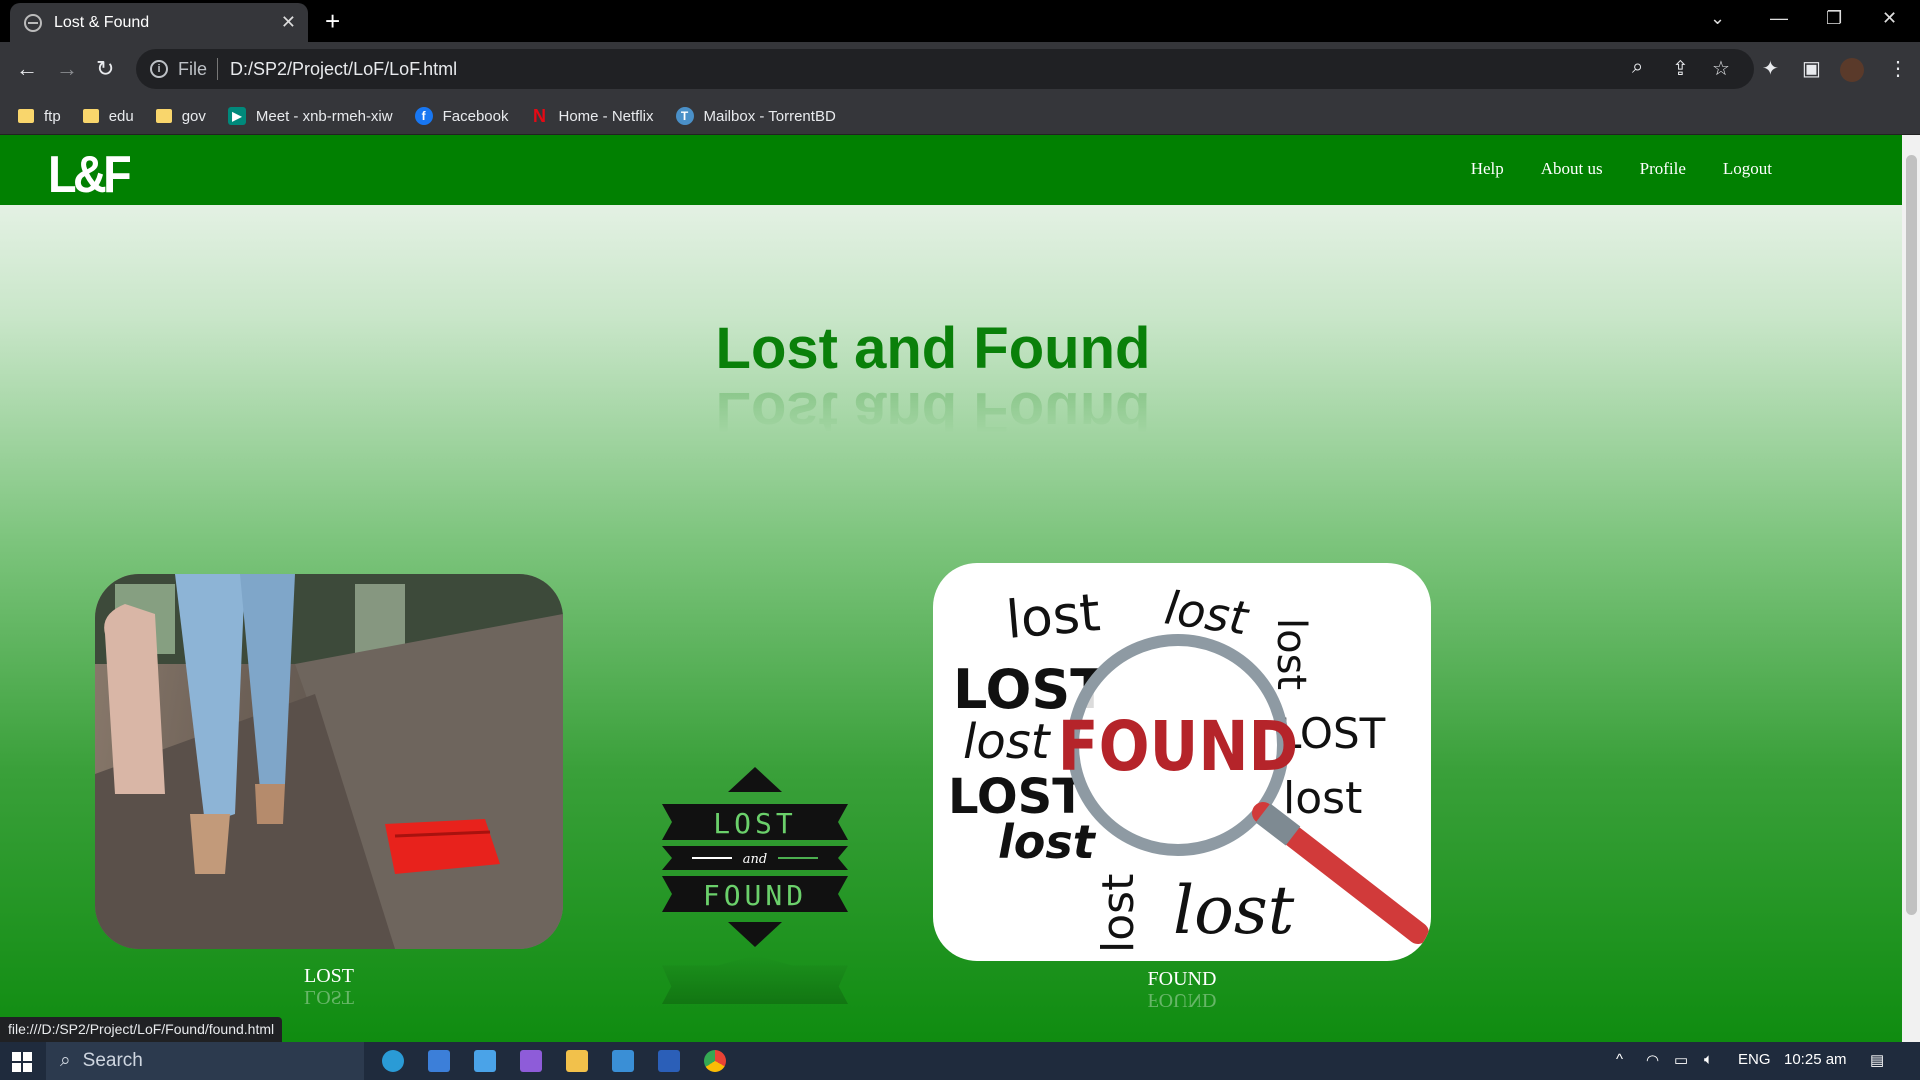 The height and width of the screenshot is (1080, 1920). I want to click on remote-desktop-icon, so click(623, 1061).